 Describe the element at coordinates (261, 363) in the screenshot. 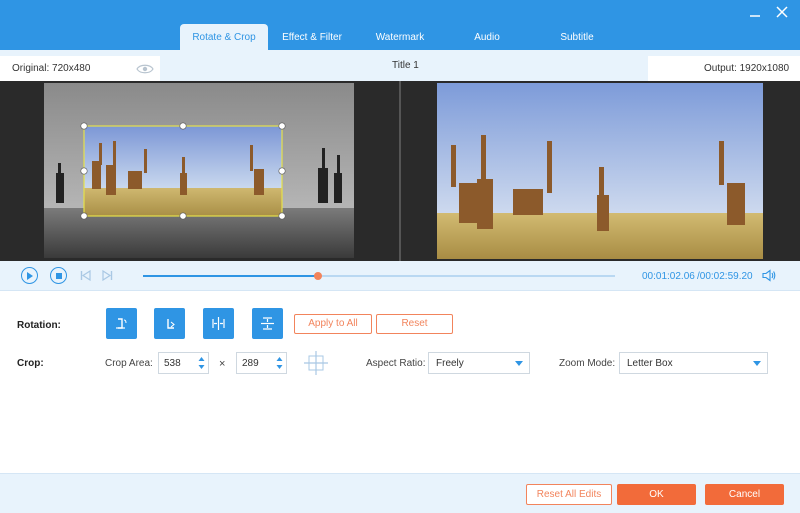

I see `crop-height-stepper: 289` at that location.